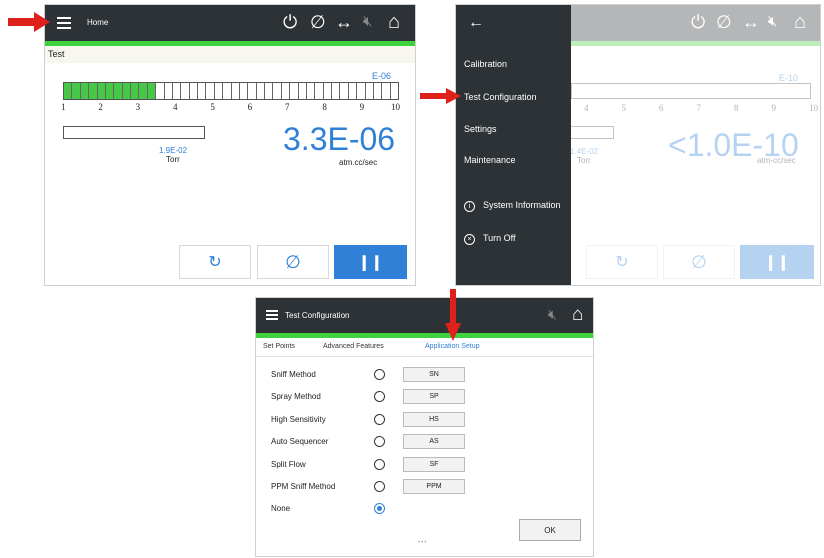  I want to click on method-label: High Sensitivity, so click(298, 419).